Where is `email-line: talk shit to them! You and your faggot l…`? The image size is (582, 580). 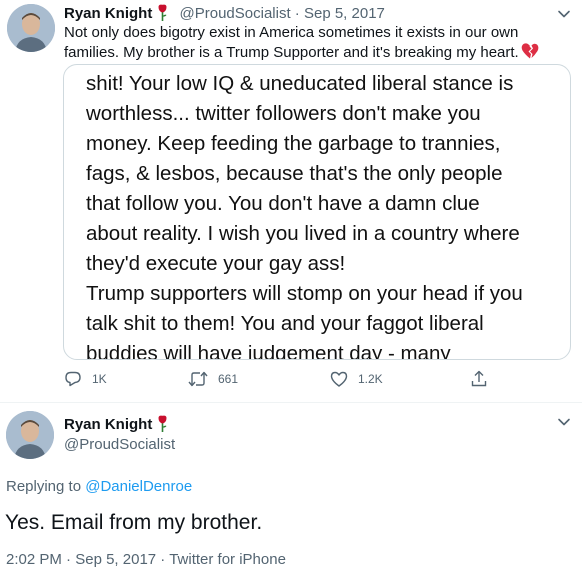
email-line: talk shit to them! You and your faggot l… is located at coordinates (285, 323).